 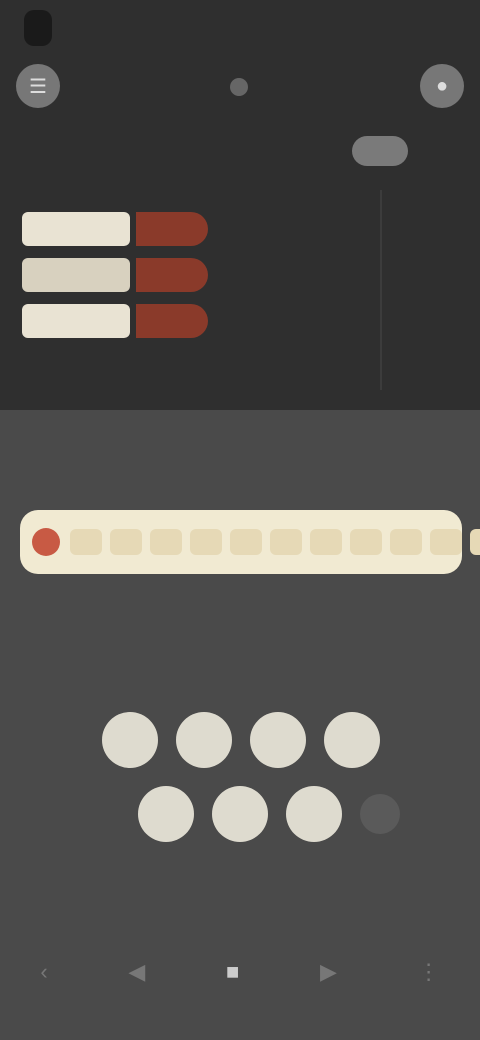 I want to click on profile-button: ●, so click(x=442, y=86).